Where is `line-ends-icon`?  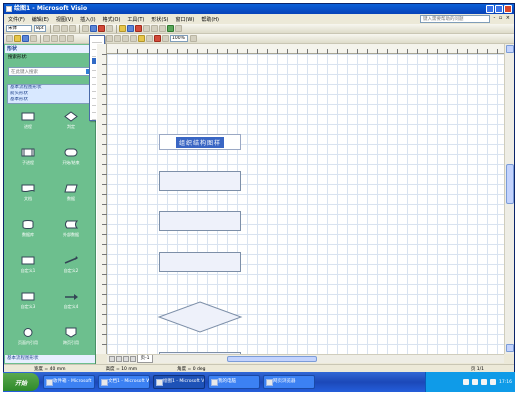
line-ends-icon is located at coordinates (162, 28).